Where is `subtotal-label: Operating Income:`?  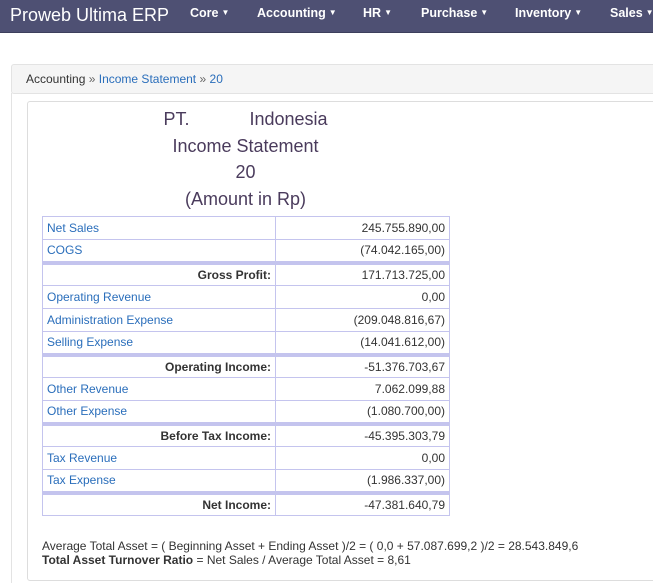
subtotal-label: Operating Income: is located at coordinates (159, 365).